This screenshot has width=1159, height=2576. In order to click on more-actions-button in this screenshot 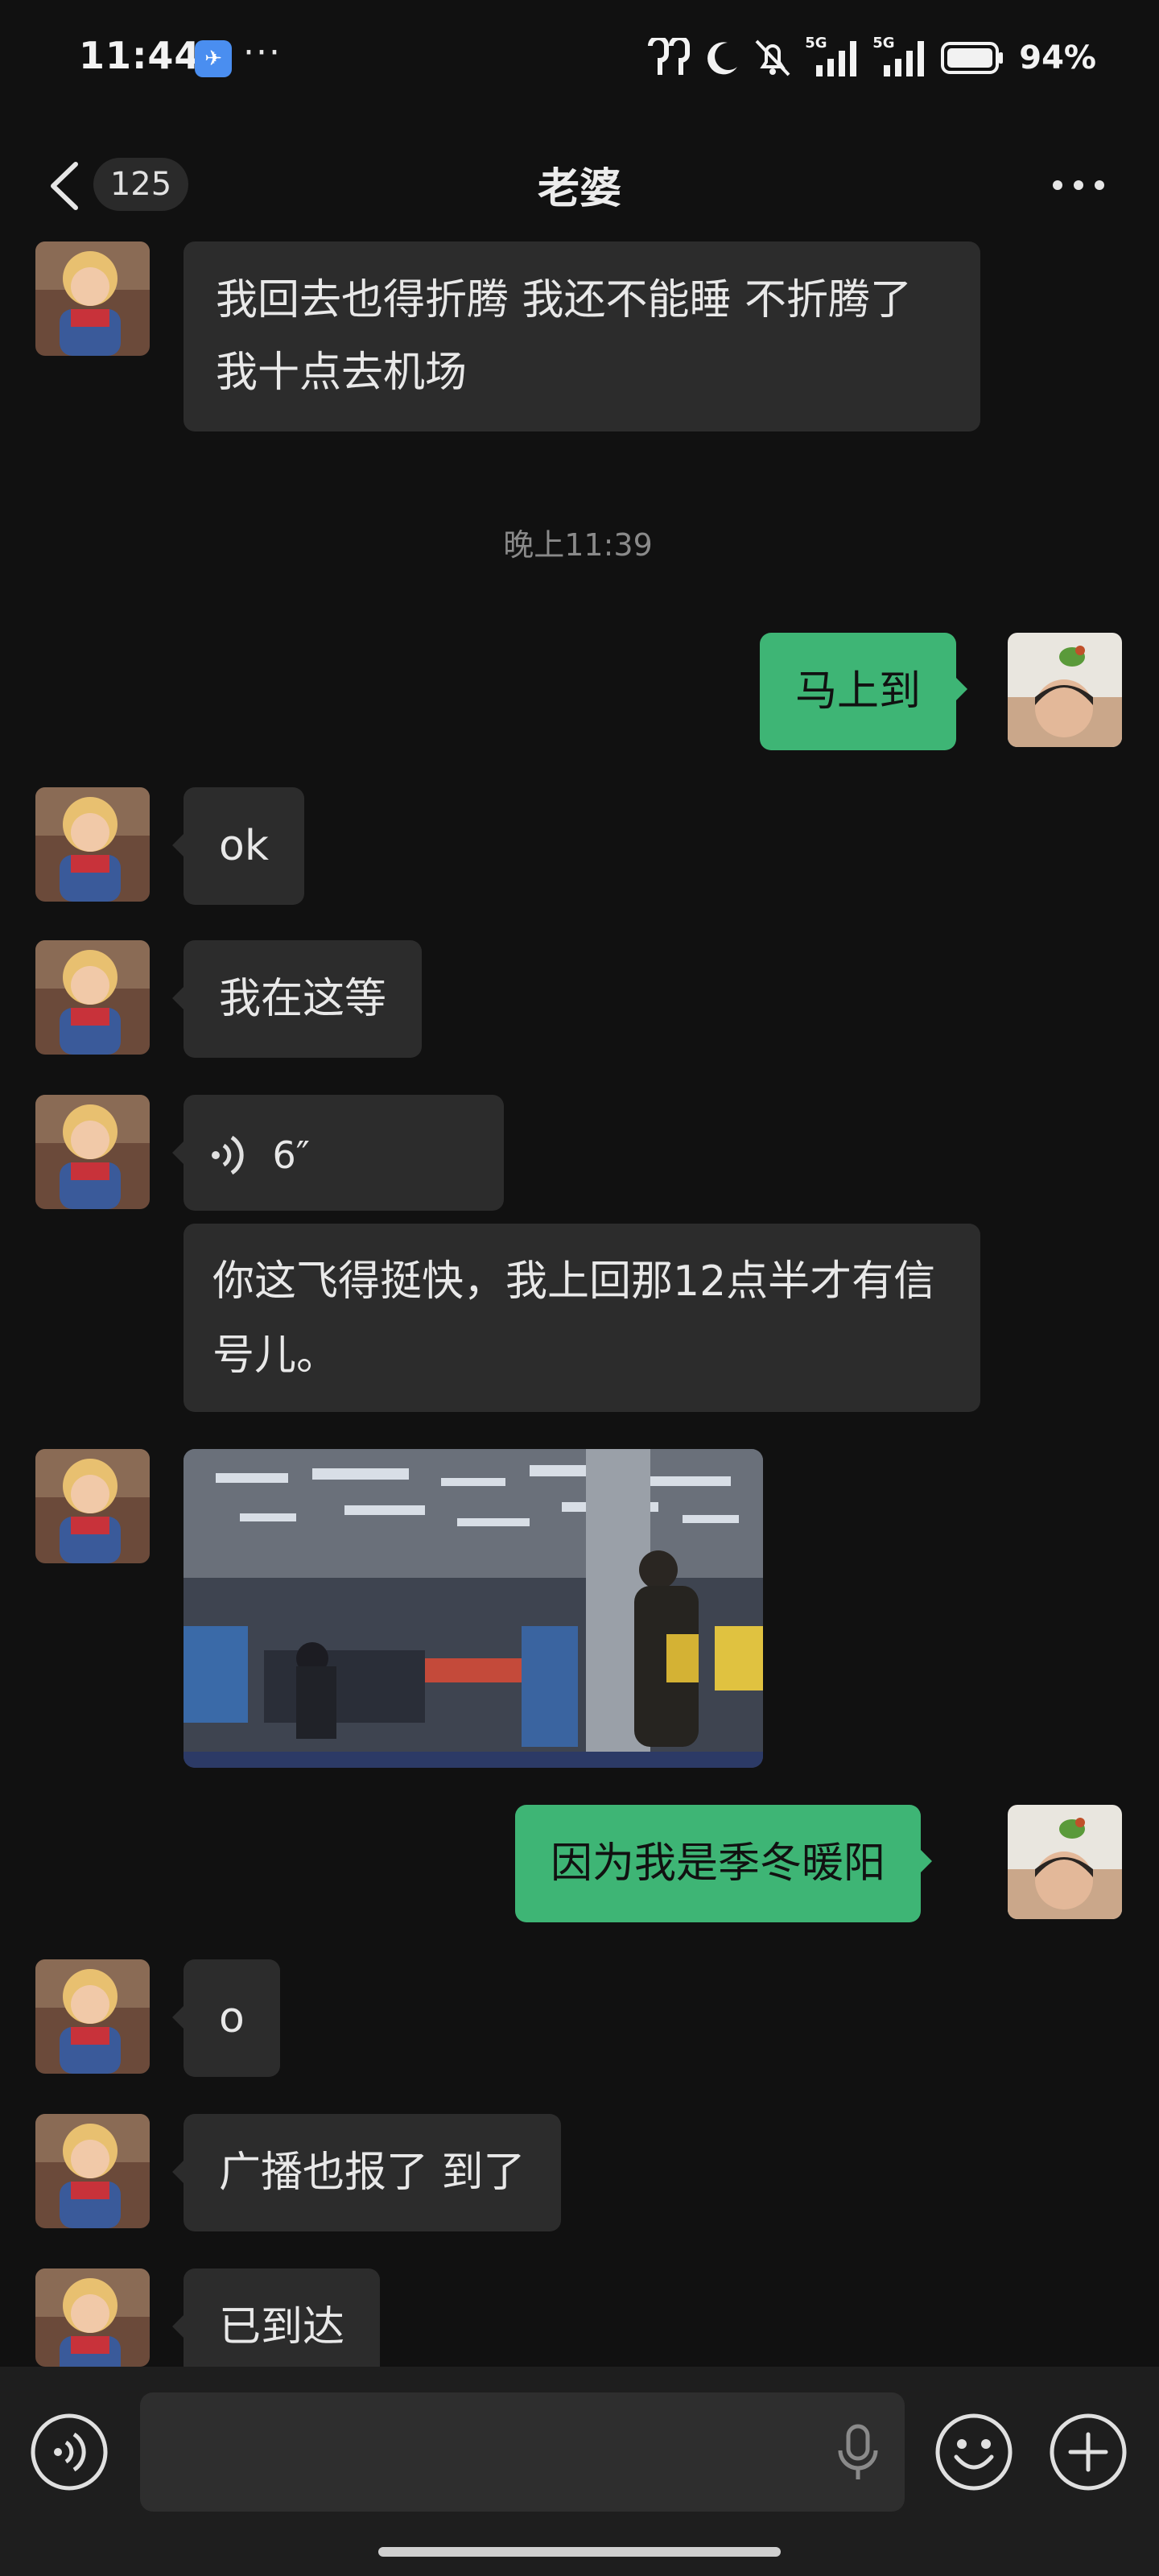, I will do `click(1088, 2452)`.